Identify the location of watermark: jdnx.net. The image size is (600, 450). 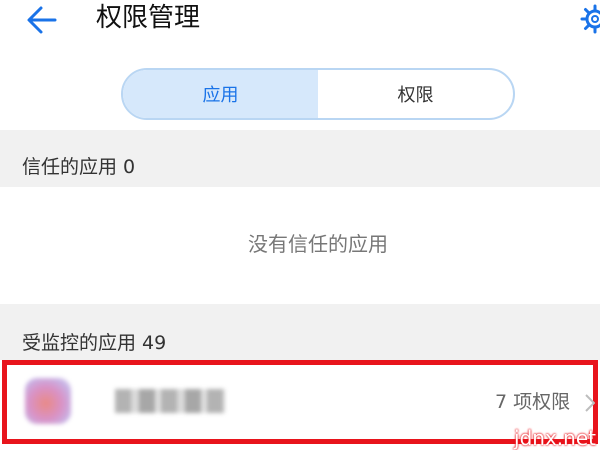
(555, 438).